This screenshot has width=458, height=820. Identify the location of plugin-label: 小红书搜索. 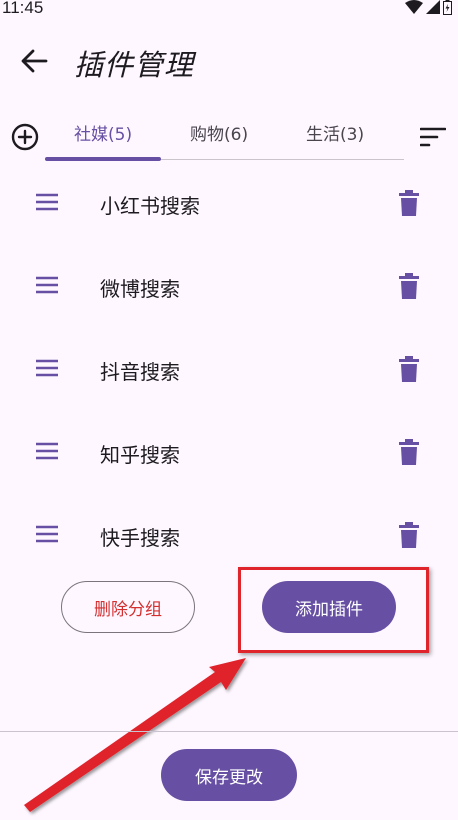
(150, 206).